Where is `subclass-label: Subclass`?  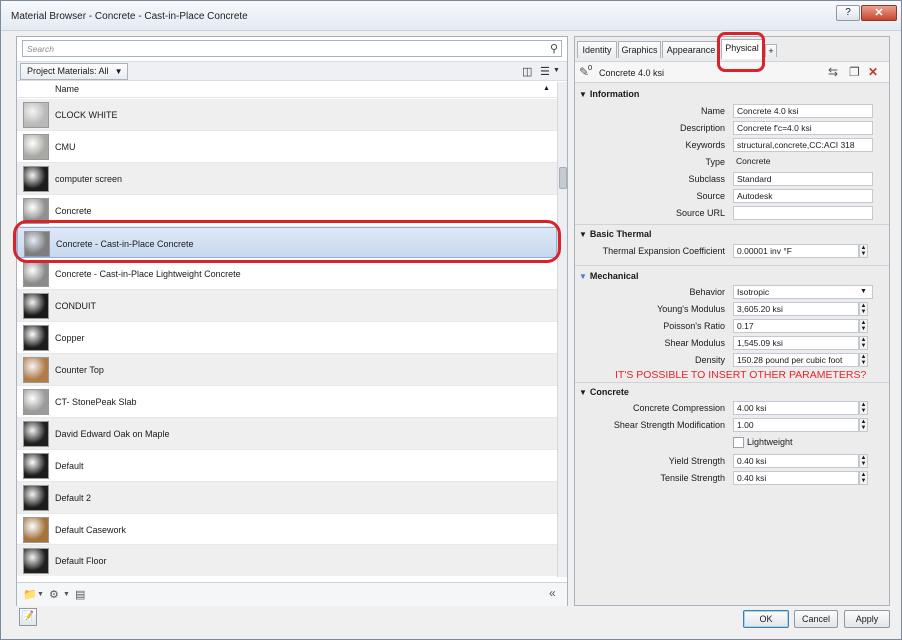
subclass-label: Subclass is located at coordinates (706, 179).